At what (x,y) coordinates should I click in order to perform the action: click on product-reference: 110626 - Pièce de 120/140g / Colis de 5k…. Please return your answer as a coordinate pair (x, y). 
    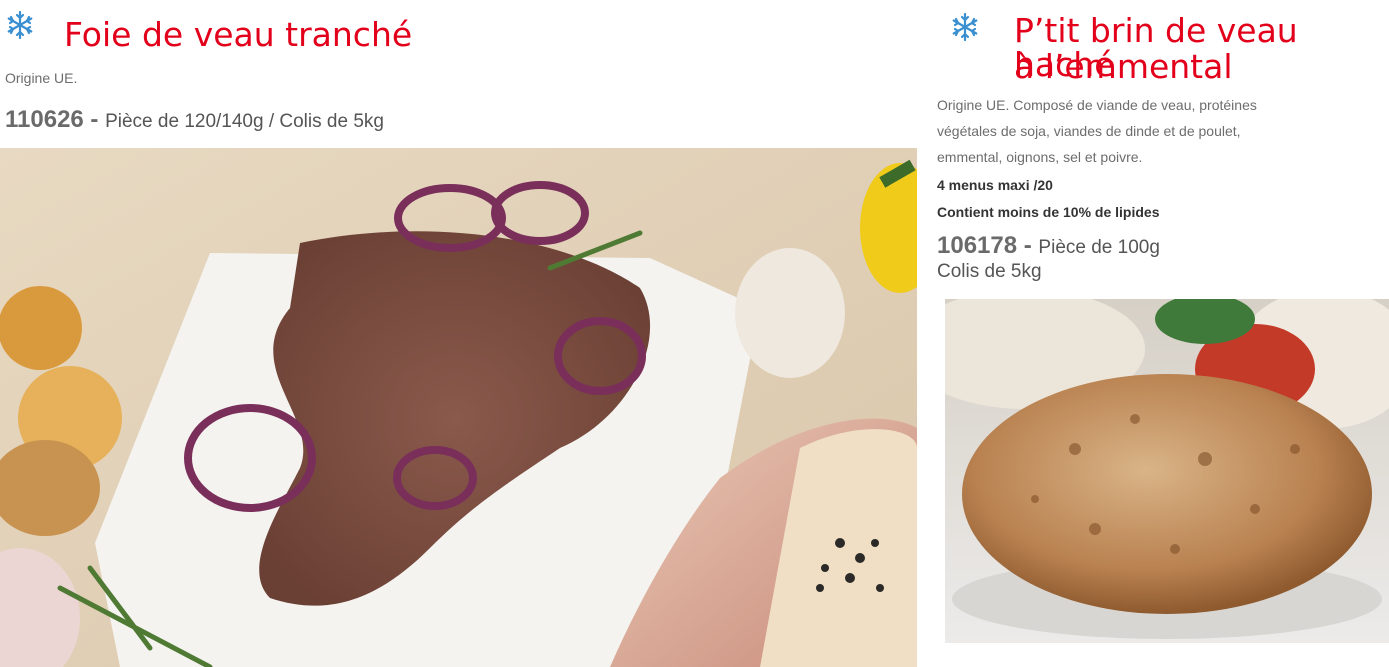
    Looking at the image, I should click on (194, 121).